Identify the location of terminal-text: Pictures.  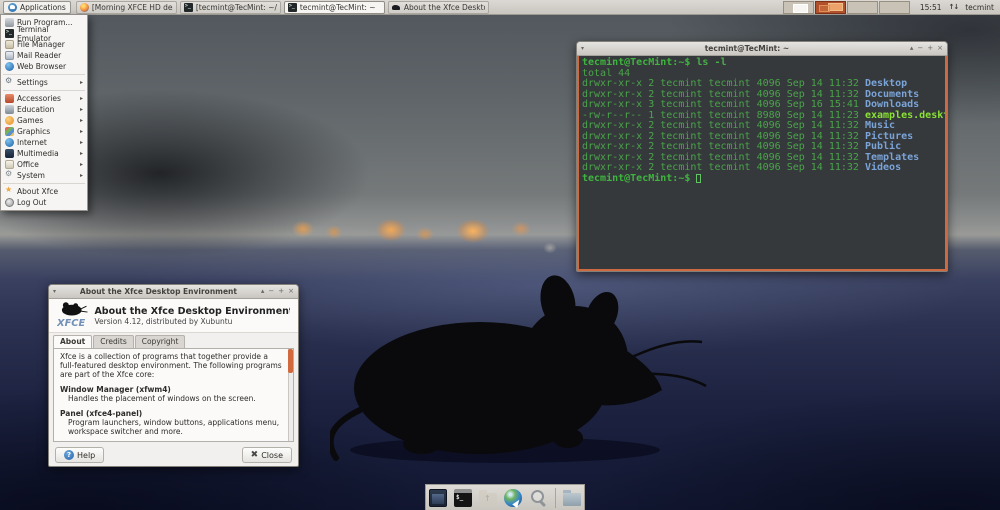
(889, 136).